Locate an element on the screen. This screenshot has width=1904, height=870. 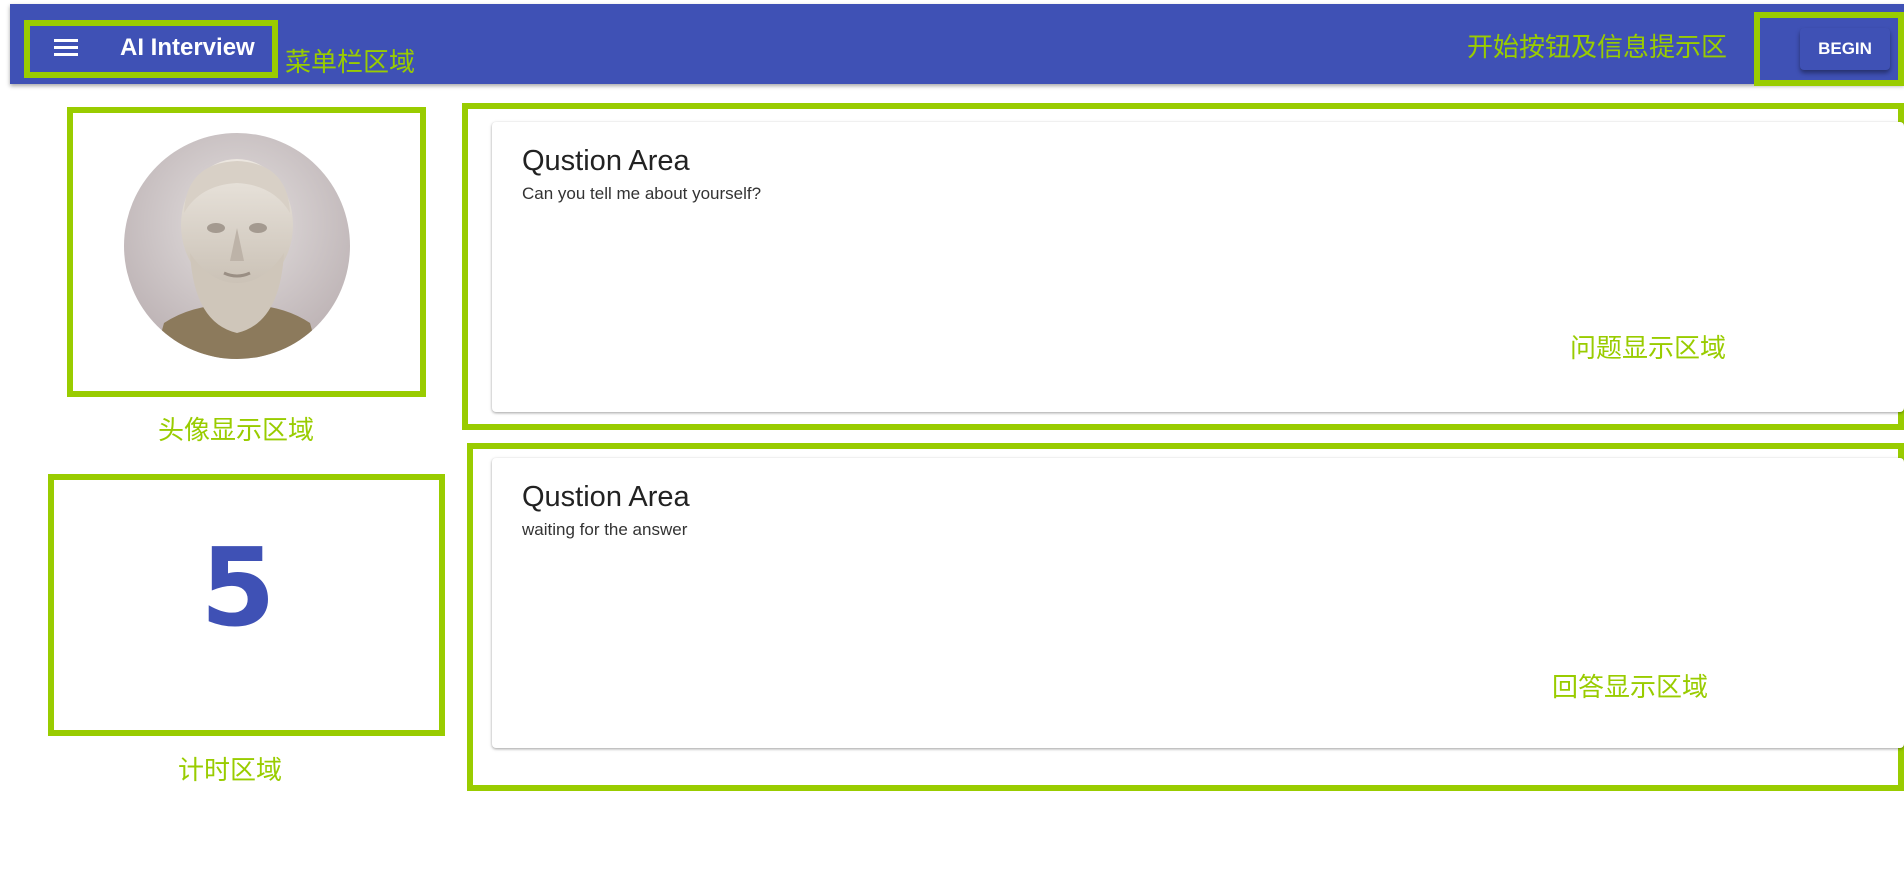
avatar is located at coordinates (237, 246).